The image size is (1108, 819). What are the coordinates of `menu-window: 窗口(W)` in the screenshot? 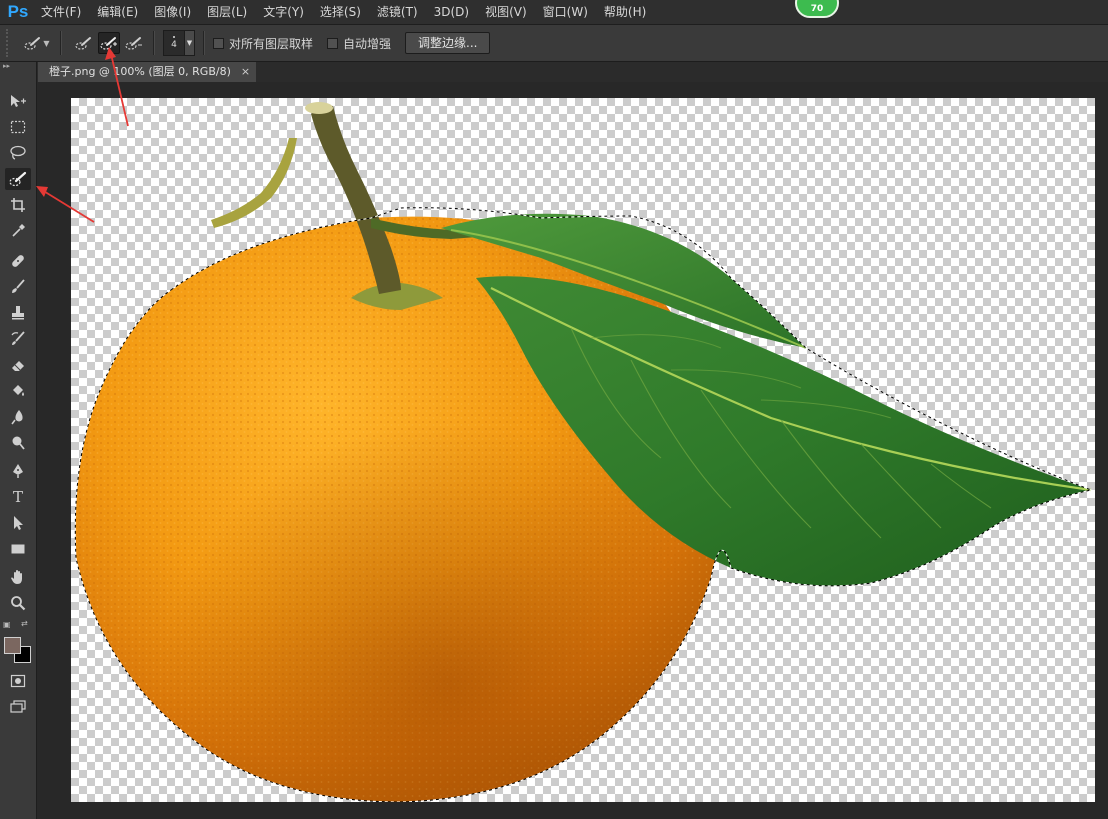 It's located at (565, 12).